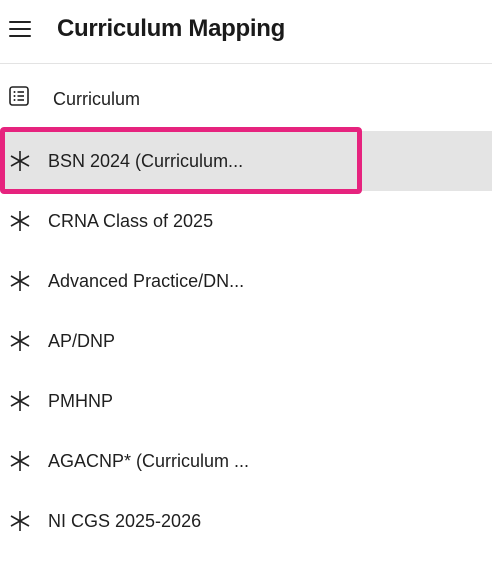 The height and width of the screenshot is (584, 492). What do you see at coordinates (131, 221) in the screenshot?
I see `nav-item-label: CRNA Class of 2025` at bounding box center [131, 221].